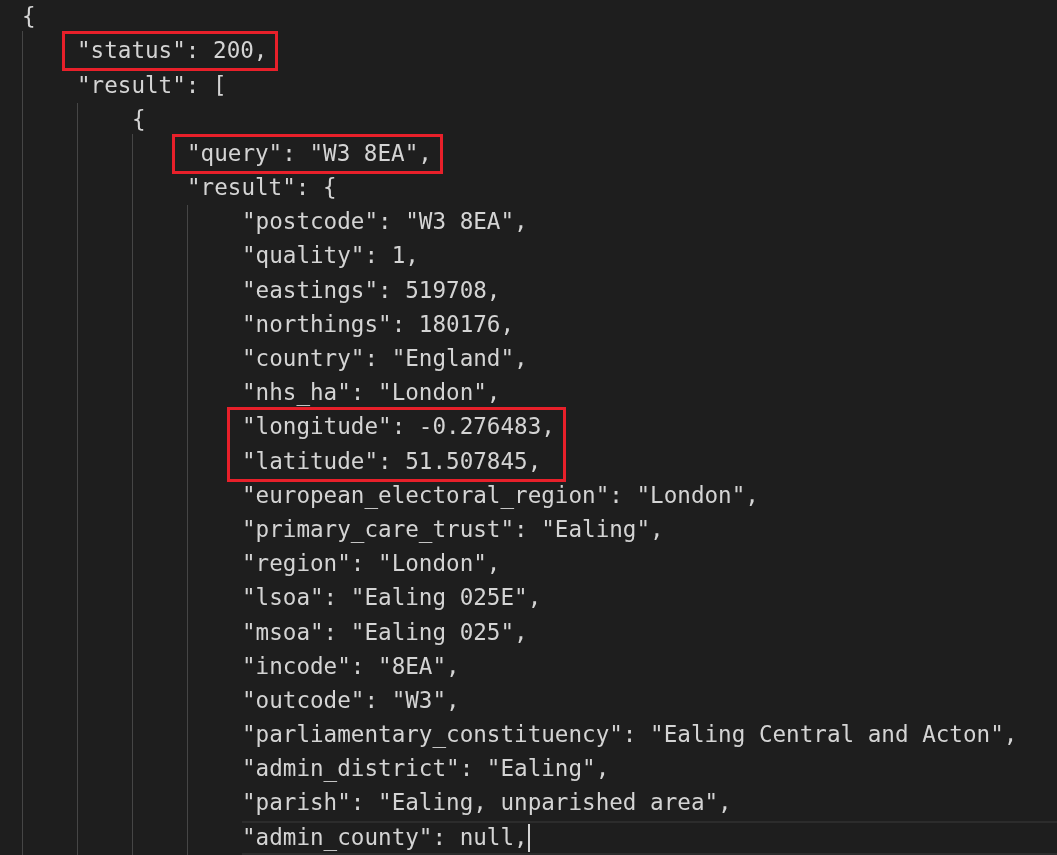 This screenshot has width=1057, height=855. Describe the element at coordinates (453, 529) in the screenshot. I see `code-line: "primary_care_trust": "Ealing",` at that location.